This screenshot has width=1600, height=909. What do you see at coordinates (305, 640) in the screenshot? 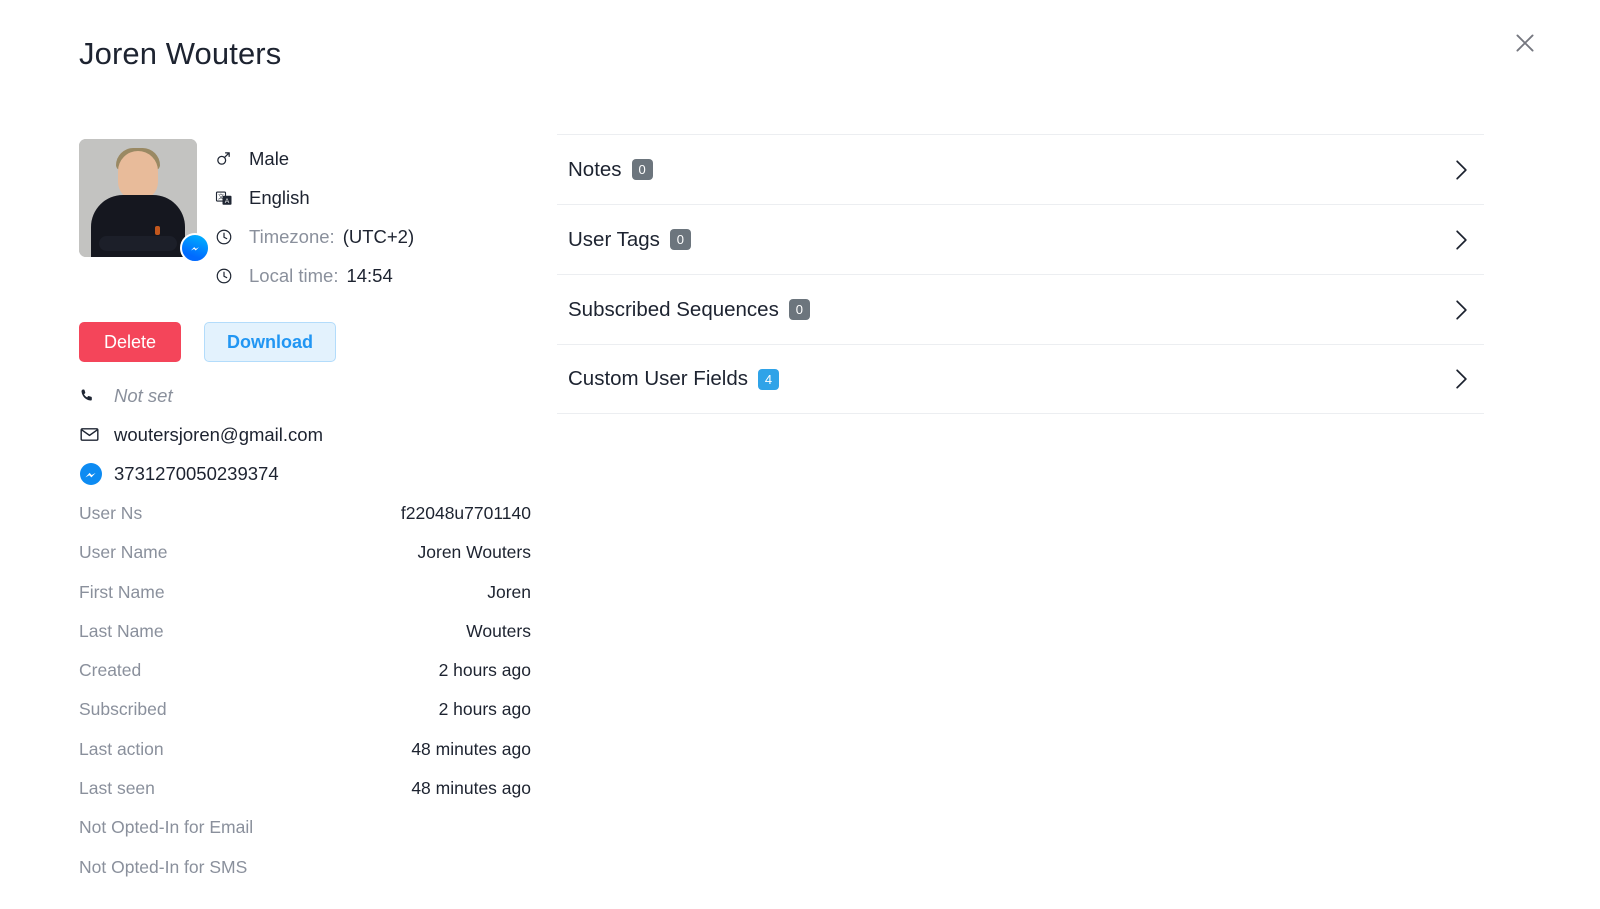
I see `table-row: Last Name Wouters` at bounding box center [305, 640].